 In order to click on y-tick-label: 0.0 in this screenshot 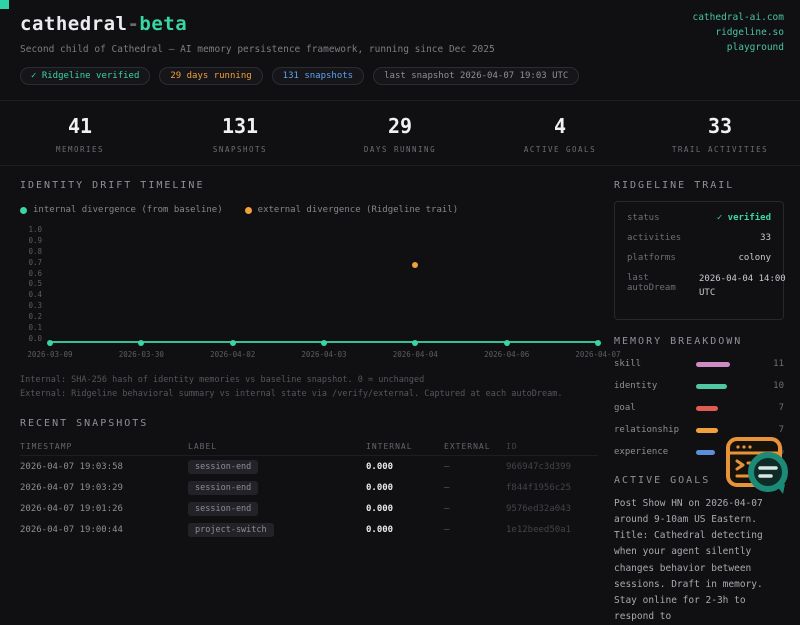, I will do `click(35, 338)`.